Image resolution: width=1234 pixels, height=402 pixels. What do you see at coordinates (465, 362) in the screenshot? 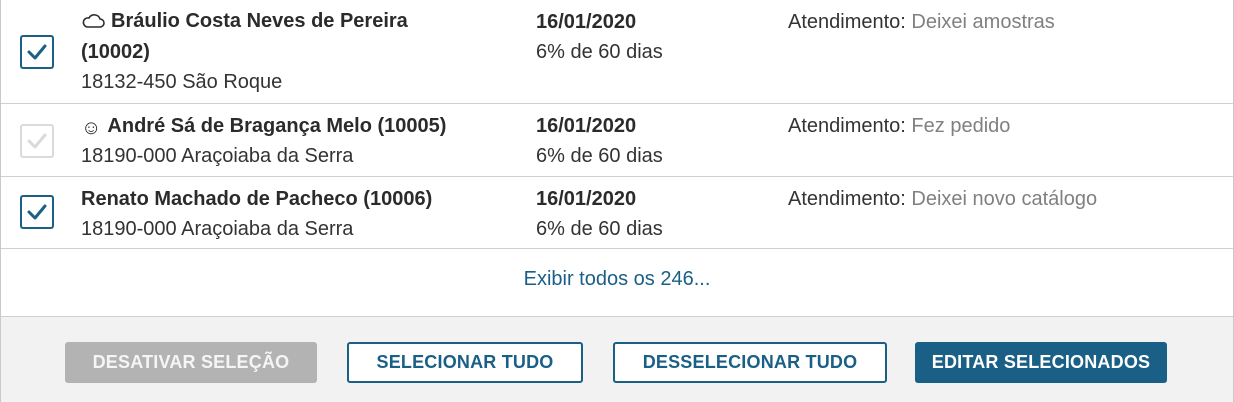
I see `select-all-button: SELECIONAR TUDO` at bounding box center [465, 362].